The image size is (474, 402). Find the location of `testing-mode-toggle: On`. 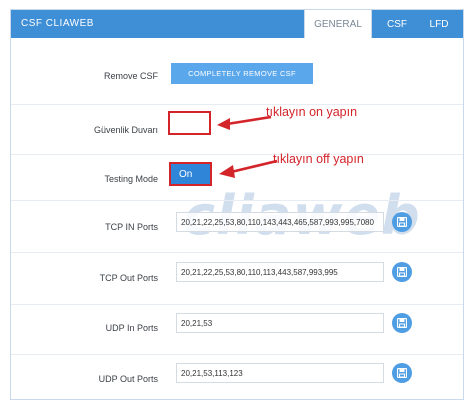

testing-mode-toggle: On is located at coordinates (190, 174).